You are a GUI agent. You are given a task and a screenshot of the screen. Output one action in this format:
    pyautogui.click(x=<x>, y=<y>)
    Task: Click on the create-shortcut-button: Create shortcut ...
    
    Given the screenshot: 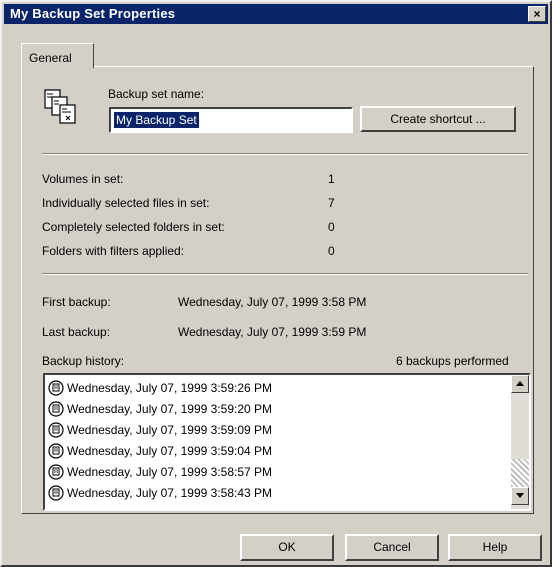 What is the action you would take?
    pyautogui.click(x=438, y=119)
    